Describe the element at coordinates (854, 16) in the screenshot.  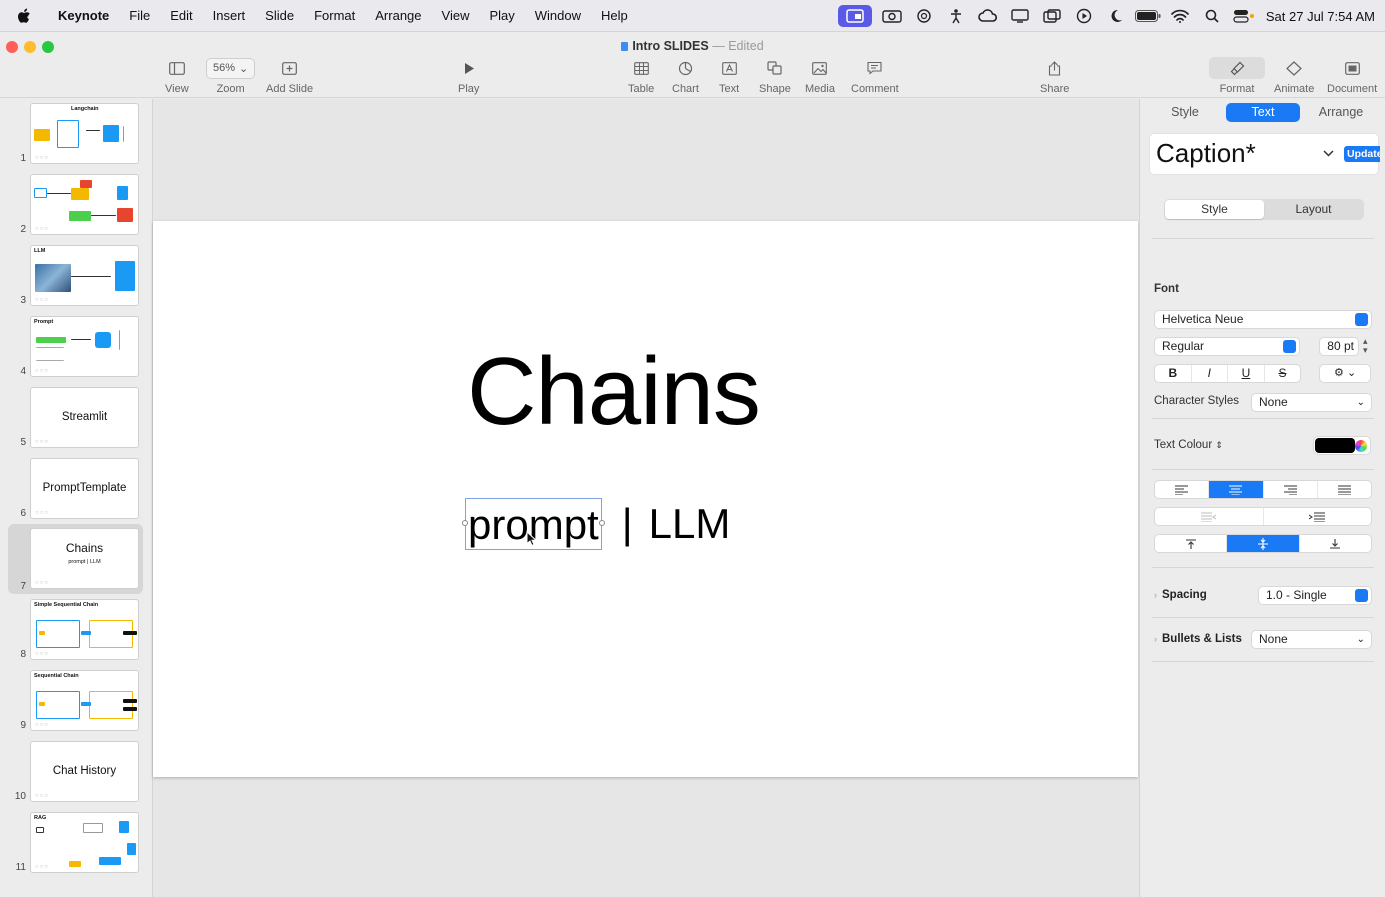
I see `screen-share-icon` at that location.